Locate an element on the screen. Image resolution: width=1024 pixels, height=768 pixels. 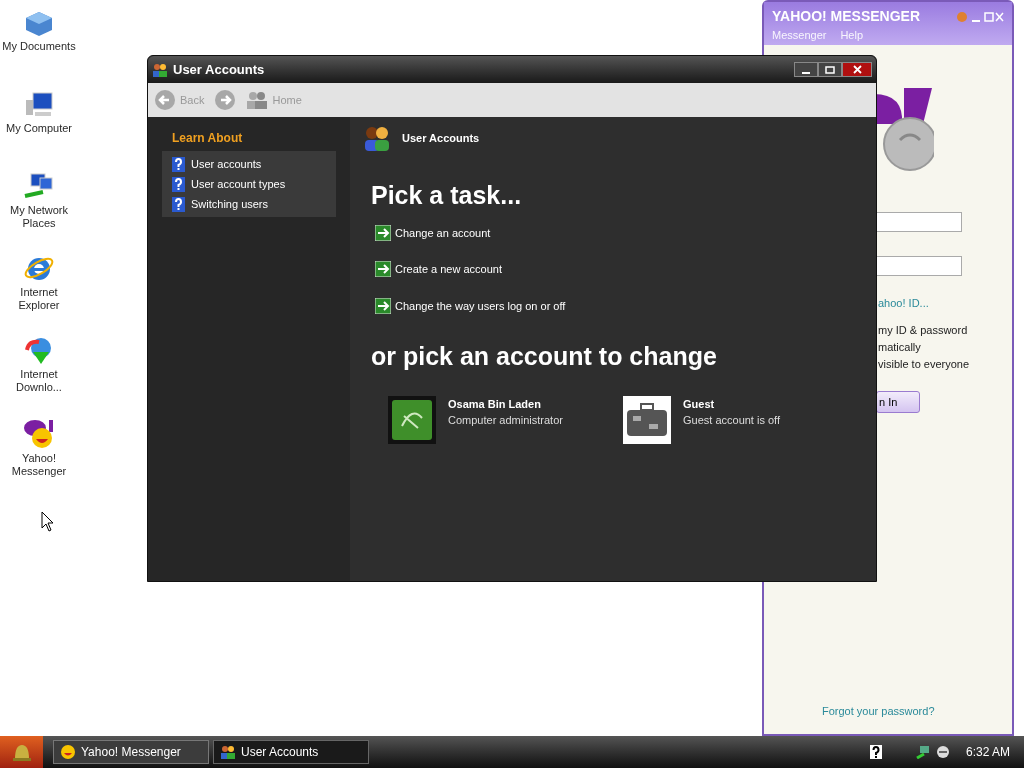
desktop-icon-label: Internet Explorer is located at coordinates (39, 299).